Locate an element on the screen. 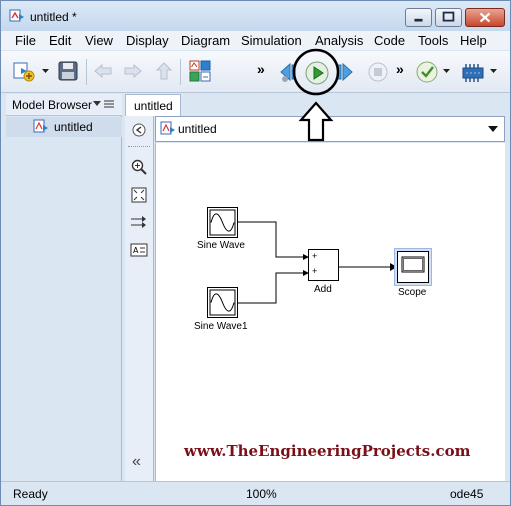 This screenshot has width=511, height=506. signal-routing-icon is located at coordinates (139, 222).